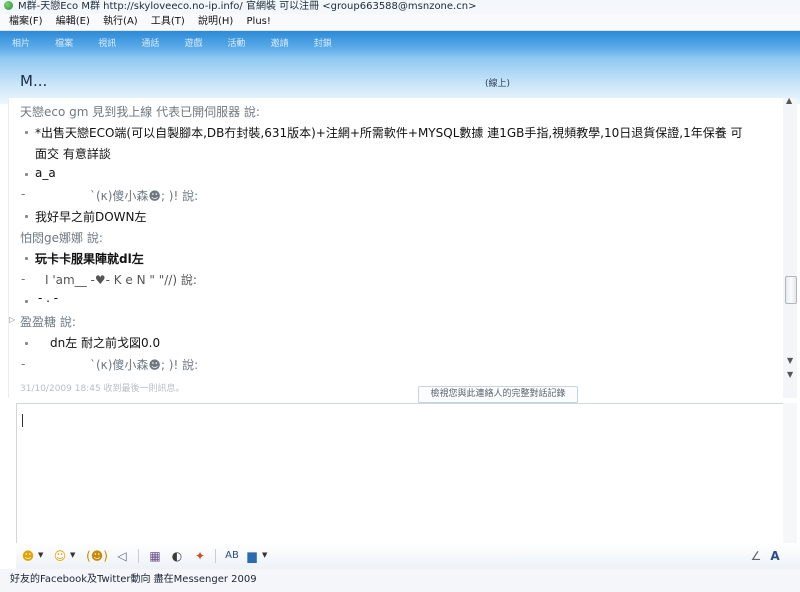  What do you see at coordinates (259, 22) in the screenshot?
I see `menu-plus: Plus!` at bounding box center [259, 22].